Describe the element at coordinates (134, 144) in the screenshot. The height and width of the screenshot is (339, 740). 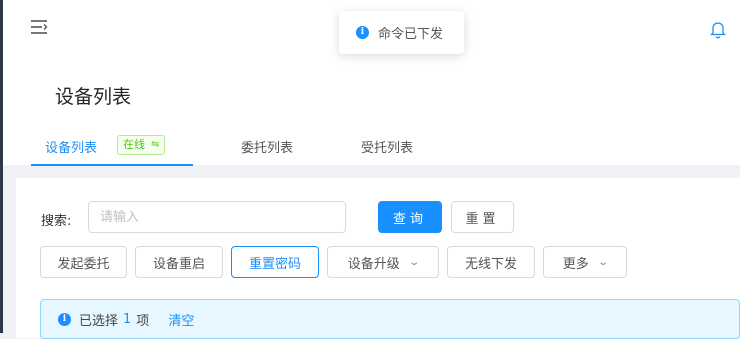
I see `status-badge-label: 在线` at that location.